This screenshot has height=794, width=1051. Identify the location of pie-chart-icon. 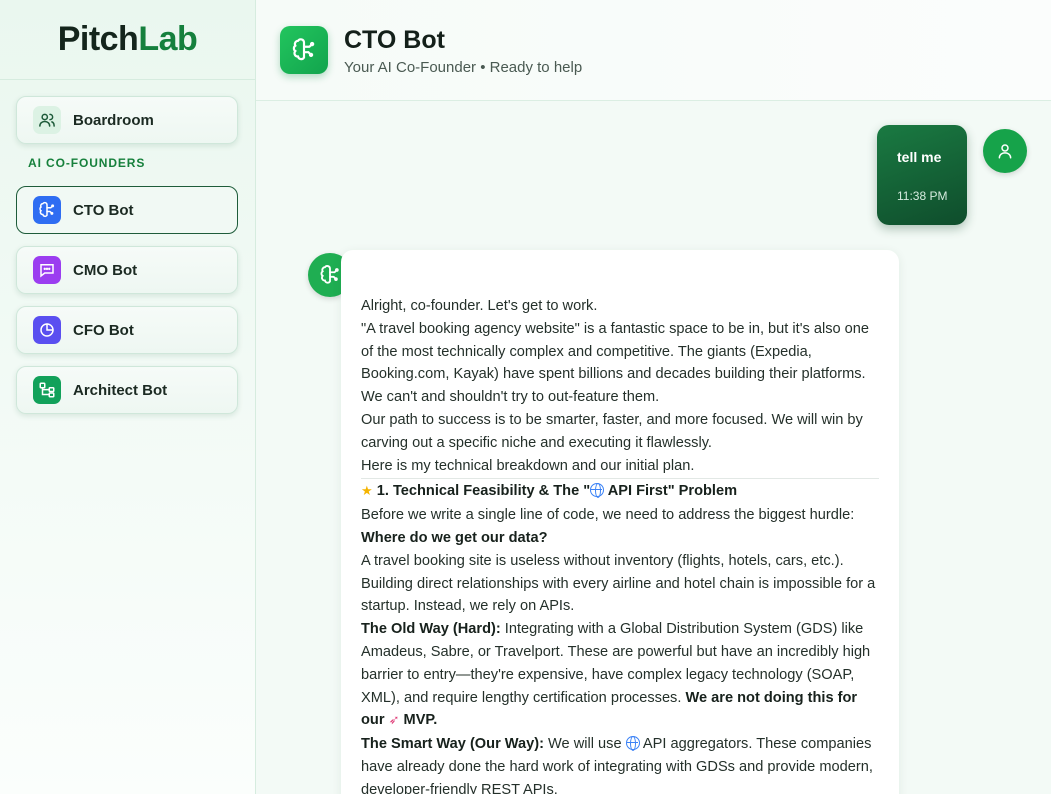
(47, 330).